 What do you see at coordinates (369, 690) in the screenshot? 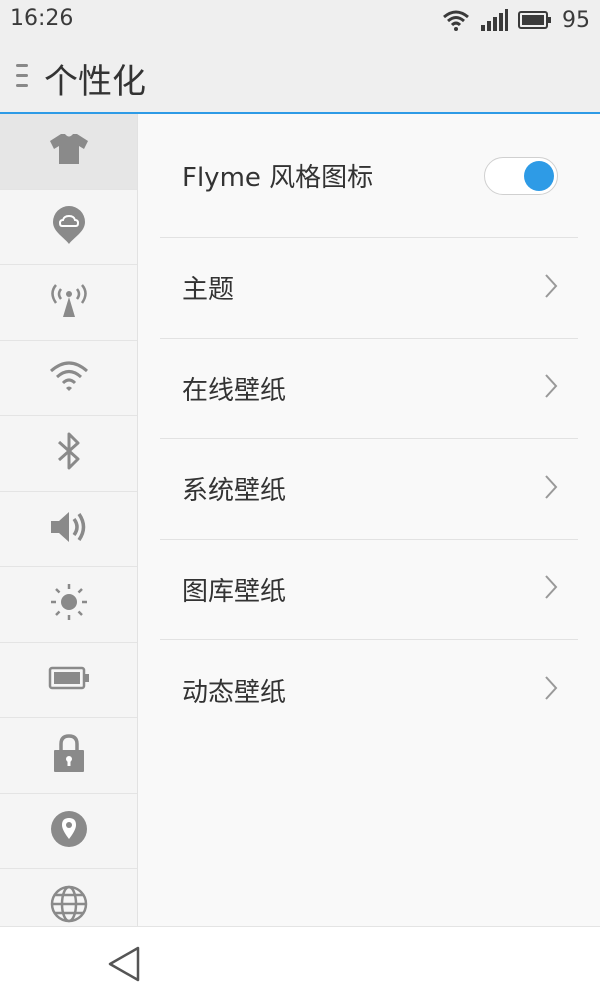
I see `live-wallpaper-row: 动态壁纸` at bounding box center [369, 690].